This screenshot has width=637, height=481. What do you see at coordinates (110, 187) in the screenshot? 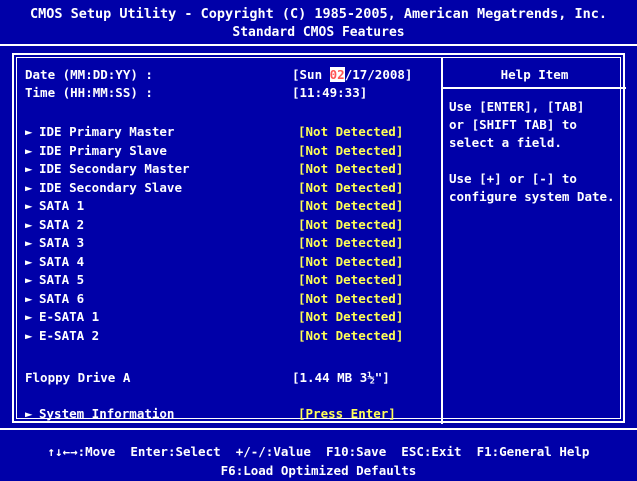
I see `device-item-label: IDE Secondary Slave` at bounding box center [110, 187].